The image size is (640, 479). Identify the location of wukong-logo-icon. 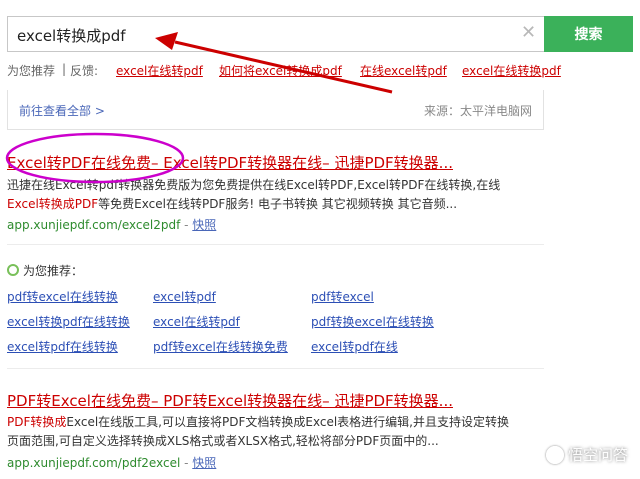
(554, 454).